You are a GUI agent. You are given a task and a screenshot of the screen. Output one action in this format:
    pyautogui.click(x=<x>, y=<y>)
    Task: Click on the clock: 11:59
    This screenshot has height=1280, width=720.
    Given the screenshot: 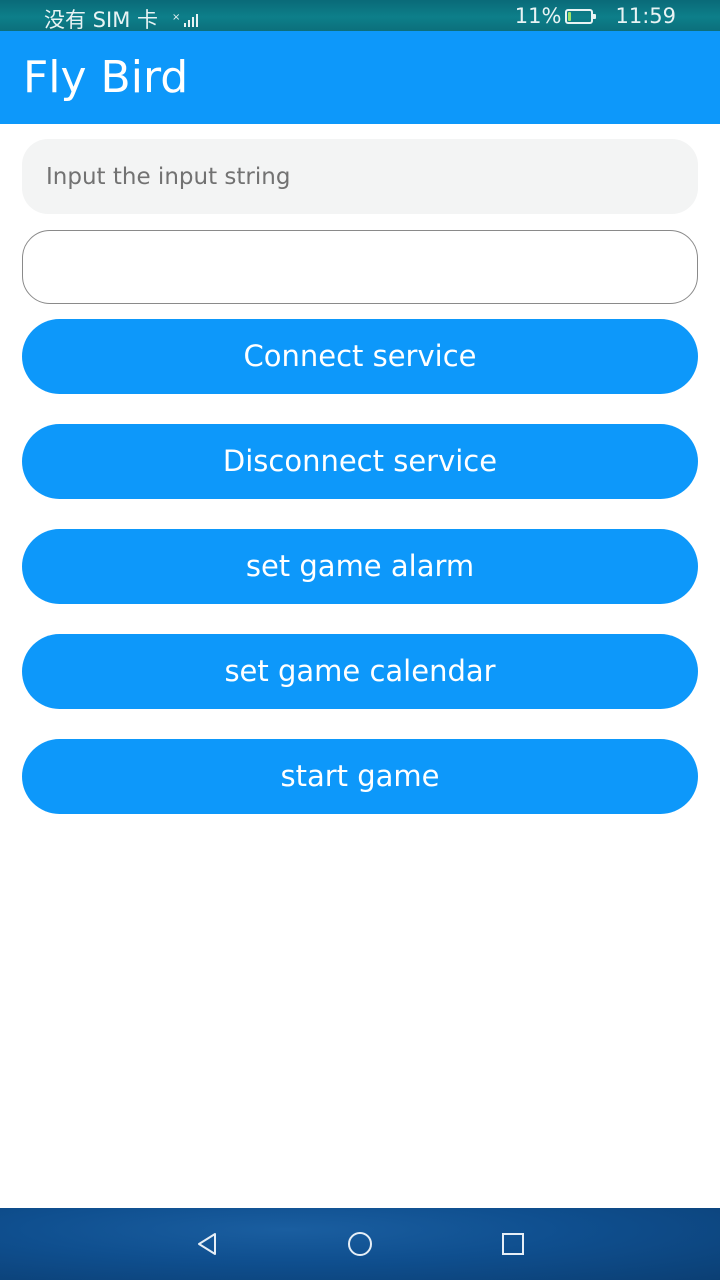 What is the action you would take?
    pyautogui.click(x=645, y=16)
    